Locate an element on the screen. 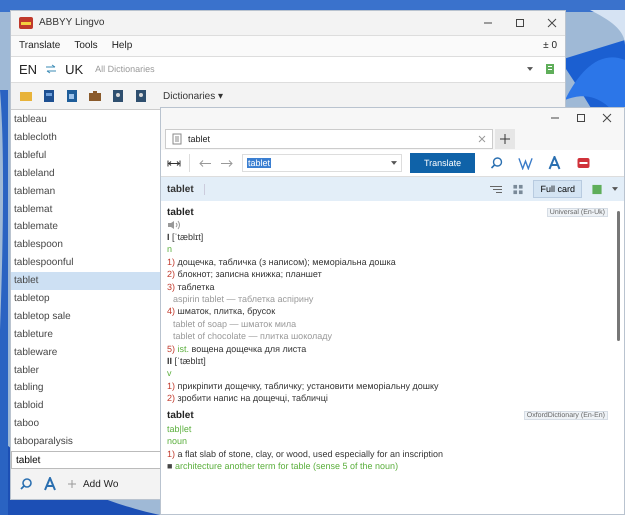  add-word-button: Add Wo is located at coordinates (92, 484).